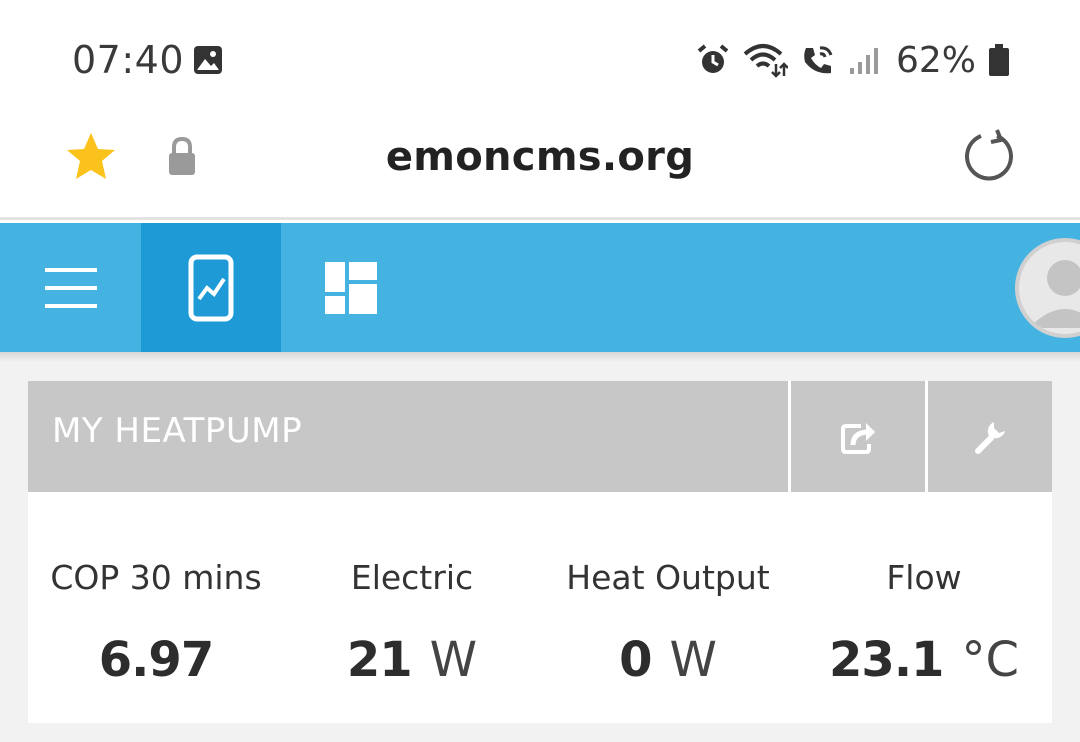 The image size is (1080, 742). I want to click on user-avatar, so click(1047, 288).